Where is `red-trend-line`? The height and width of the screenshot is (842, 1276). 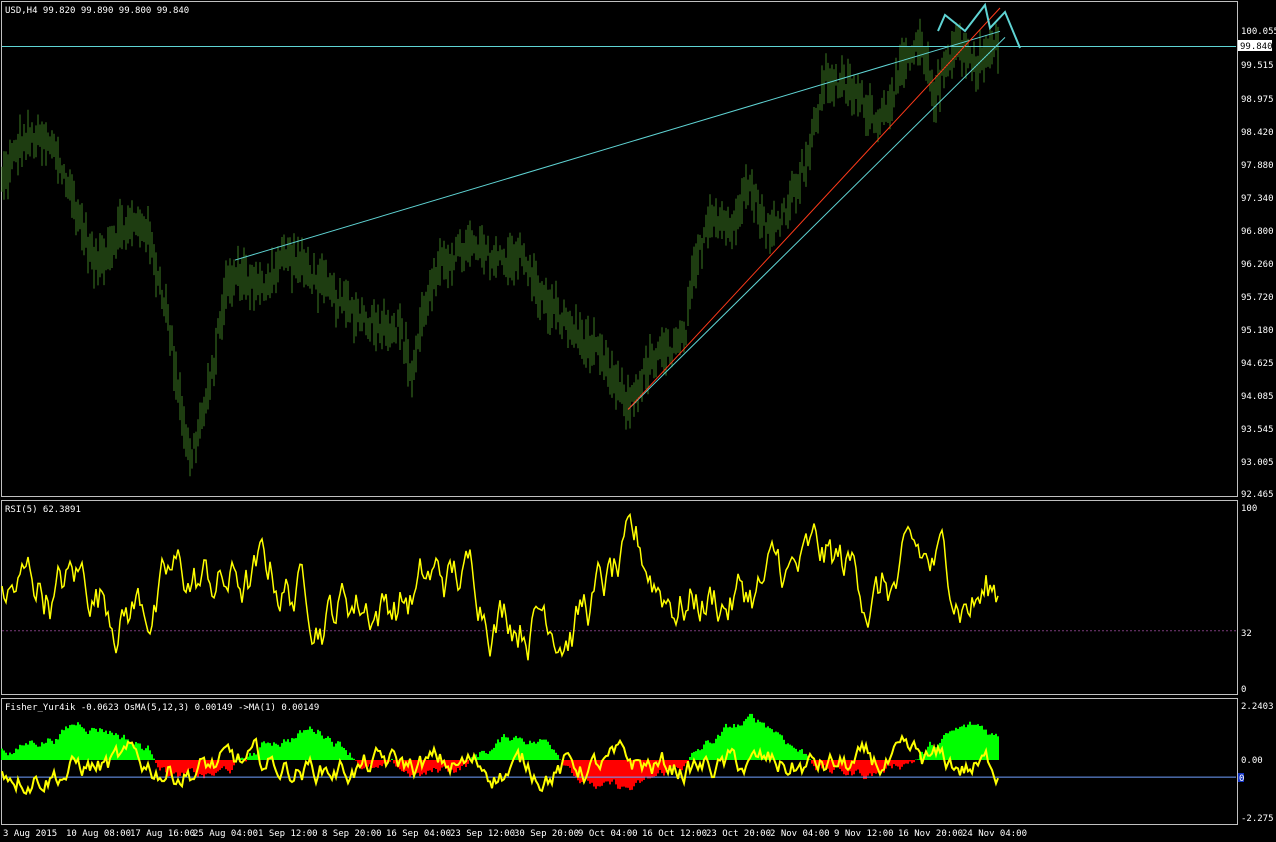 red-trend-line is located at coordinates (814, 208).